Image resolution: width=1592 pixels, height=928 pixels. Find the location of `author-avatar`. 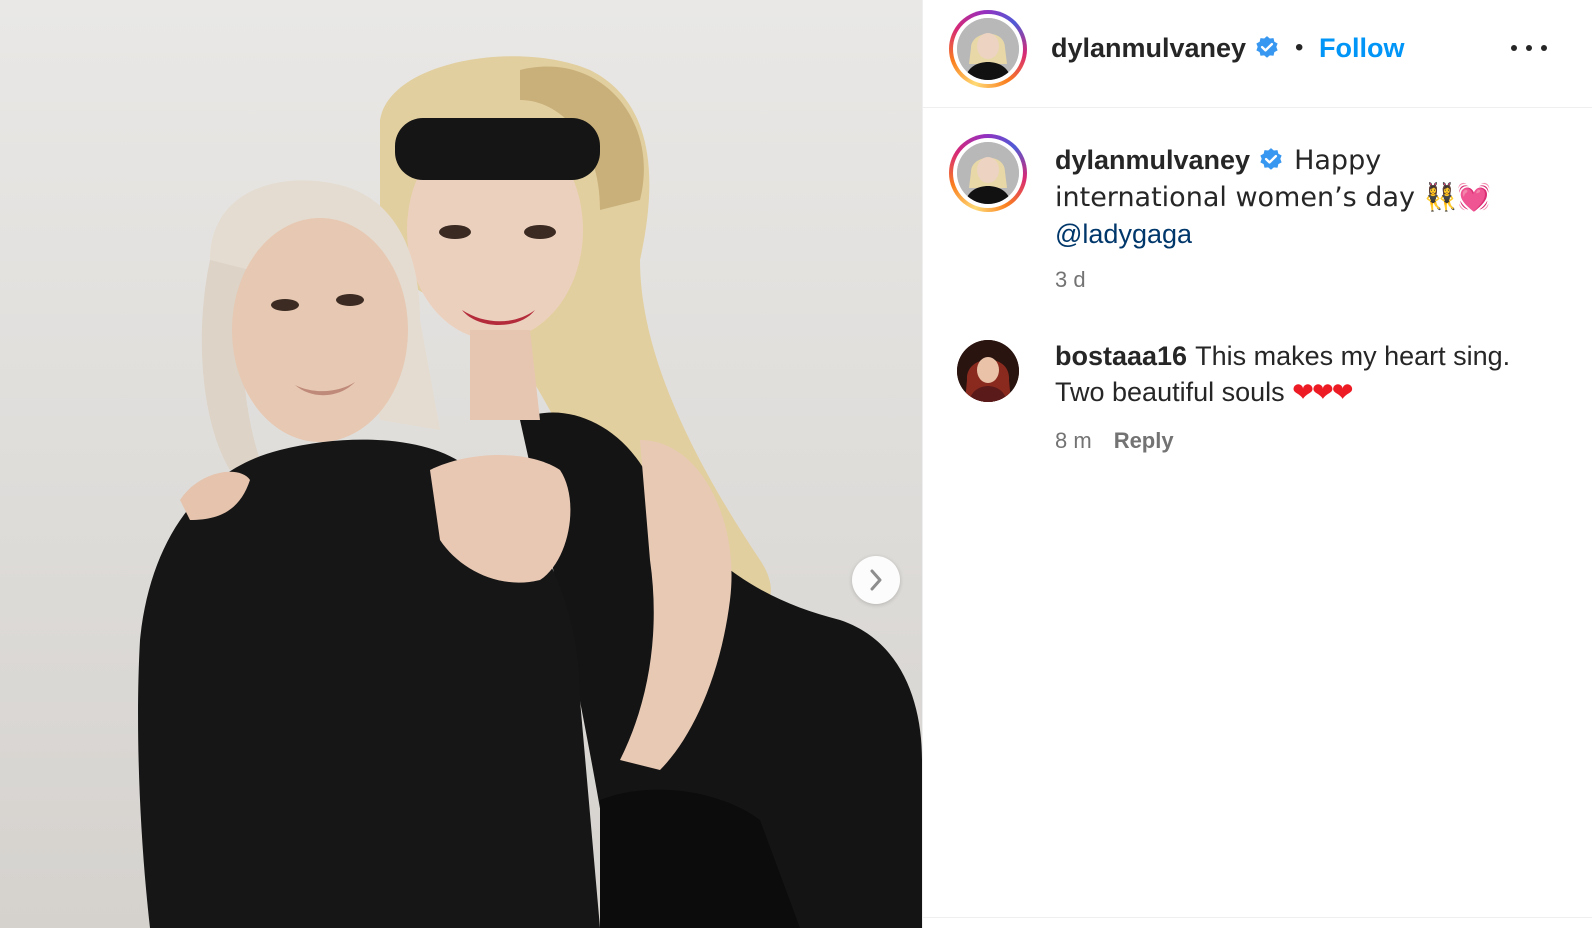

author-avatar is located at coordinates (988, 49).